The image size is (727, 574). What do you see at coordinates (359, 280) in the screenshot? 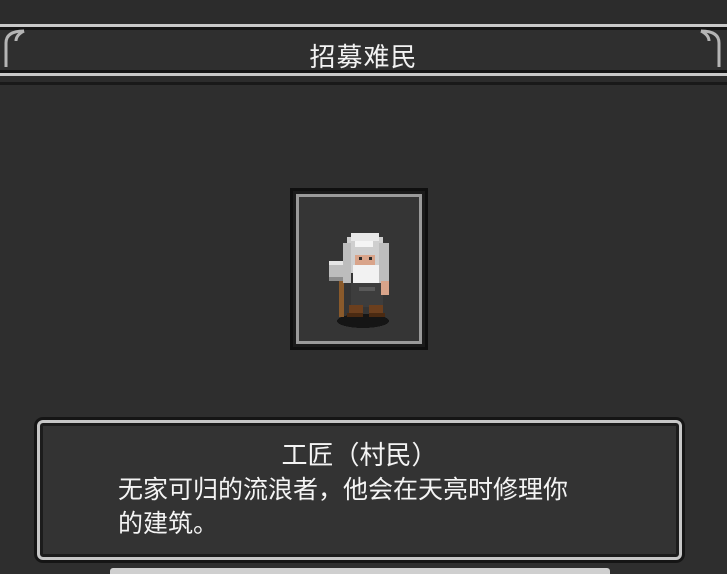
I see `dwarf-craftsman-icon` at bounding box center [359, 280].